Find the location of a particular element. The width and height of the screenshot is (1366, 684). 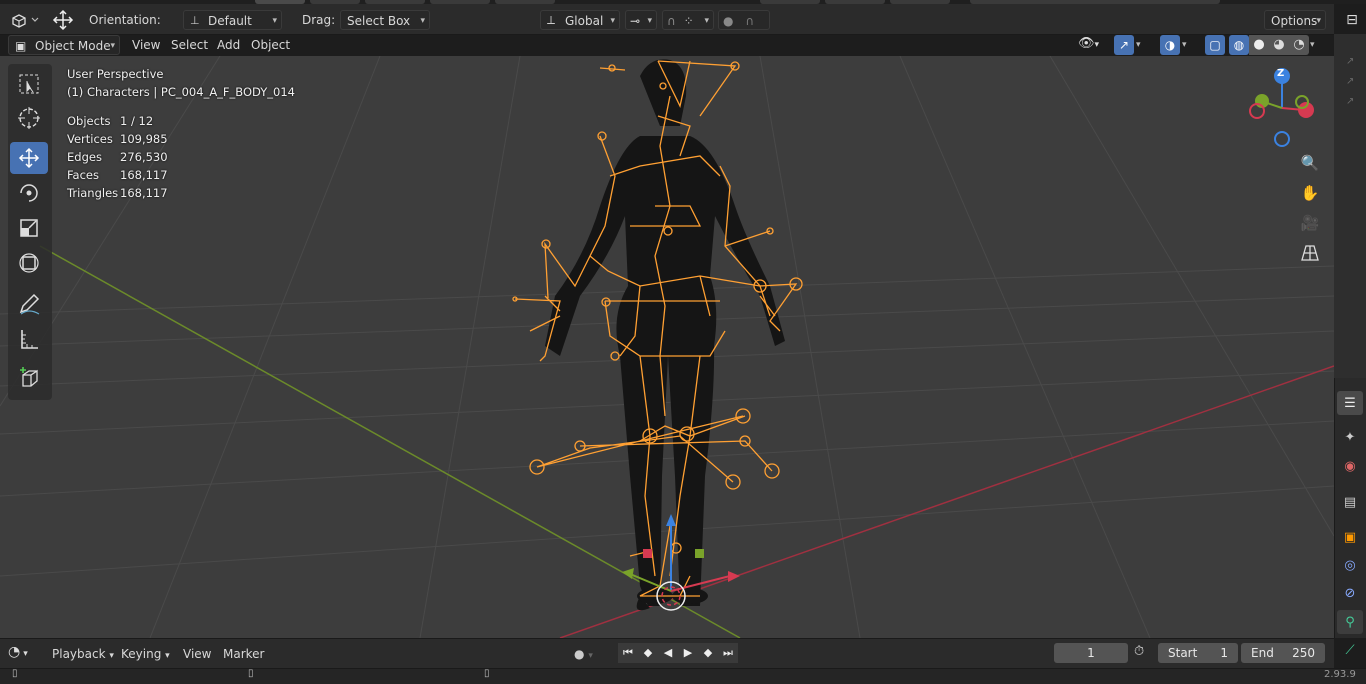

global-axis-icon: ⟂ is located at coordinates (551, 20).